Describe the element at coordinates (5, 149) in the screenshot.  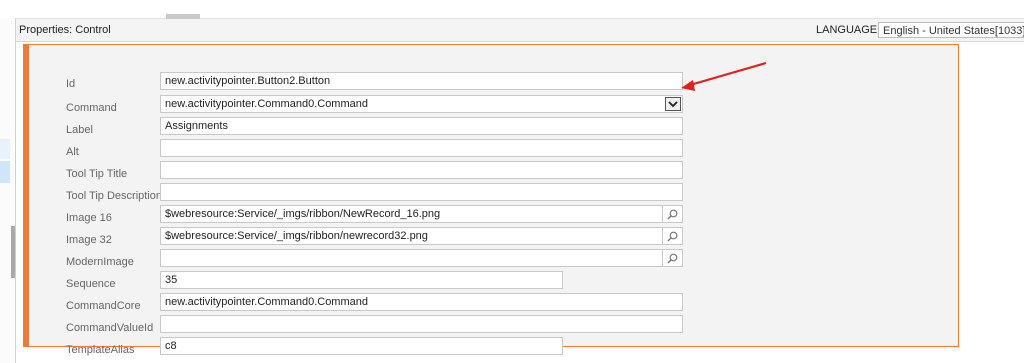
I see `left-gutter-item` at that location.